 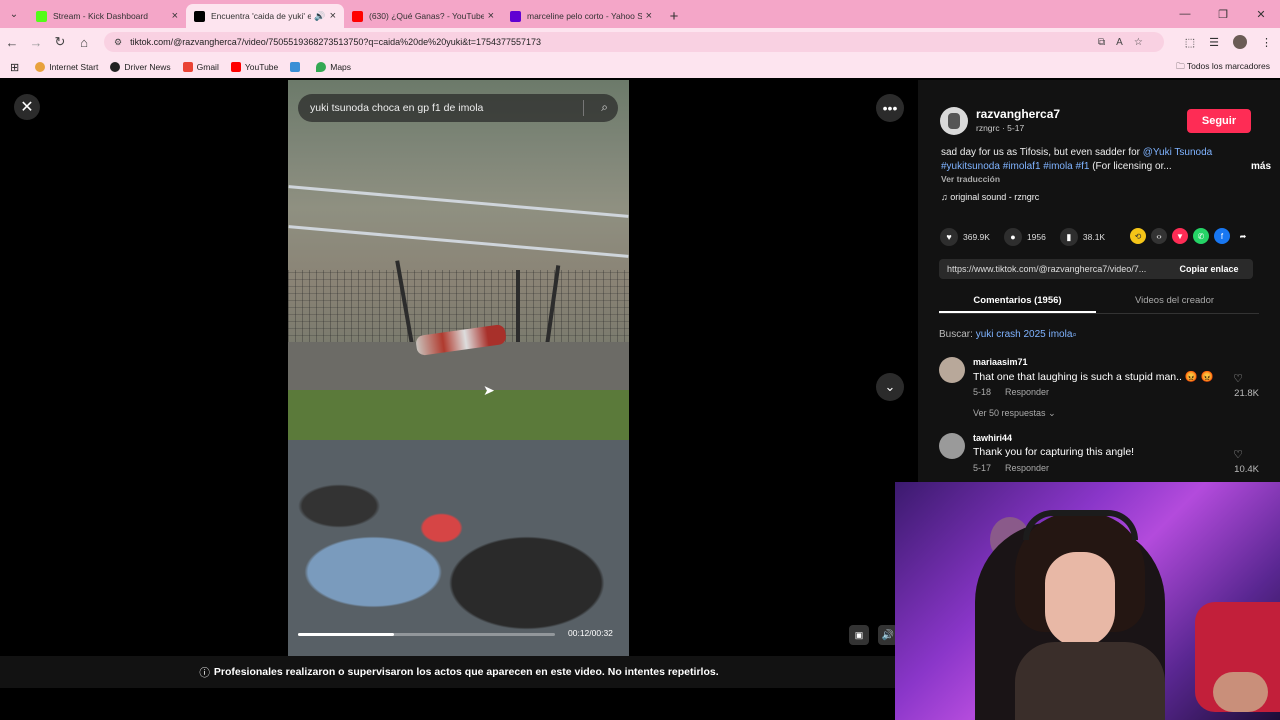 What do you see at coordinates (1243, 236) in the screenshot?
I see `share-arrow-icon: ➦` at bounding box center [1243, 236].